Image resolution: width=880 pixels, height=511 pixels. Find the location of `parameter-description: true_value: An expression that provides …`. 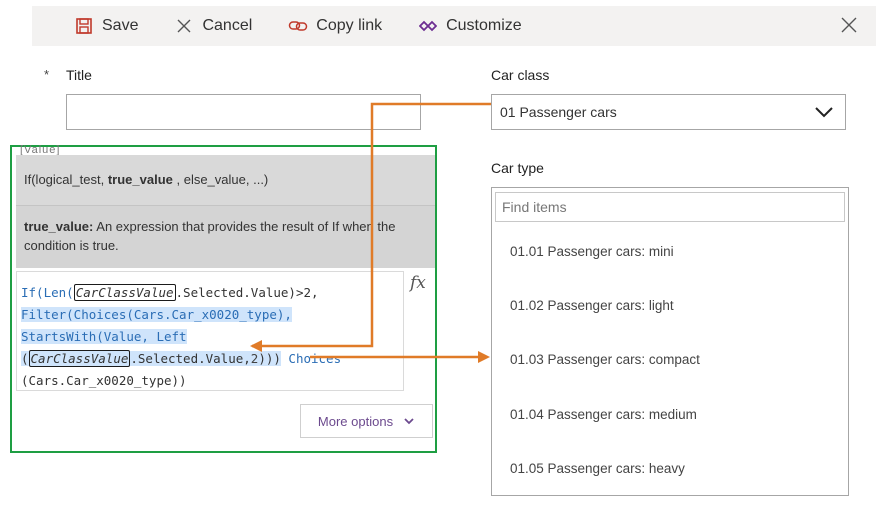

parameter-description: true_value: An expression that provides … is located at coordinates (225, 236).